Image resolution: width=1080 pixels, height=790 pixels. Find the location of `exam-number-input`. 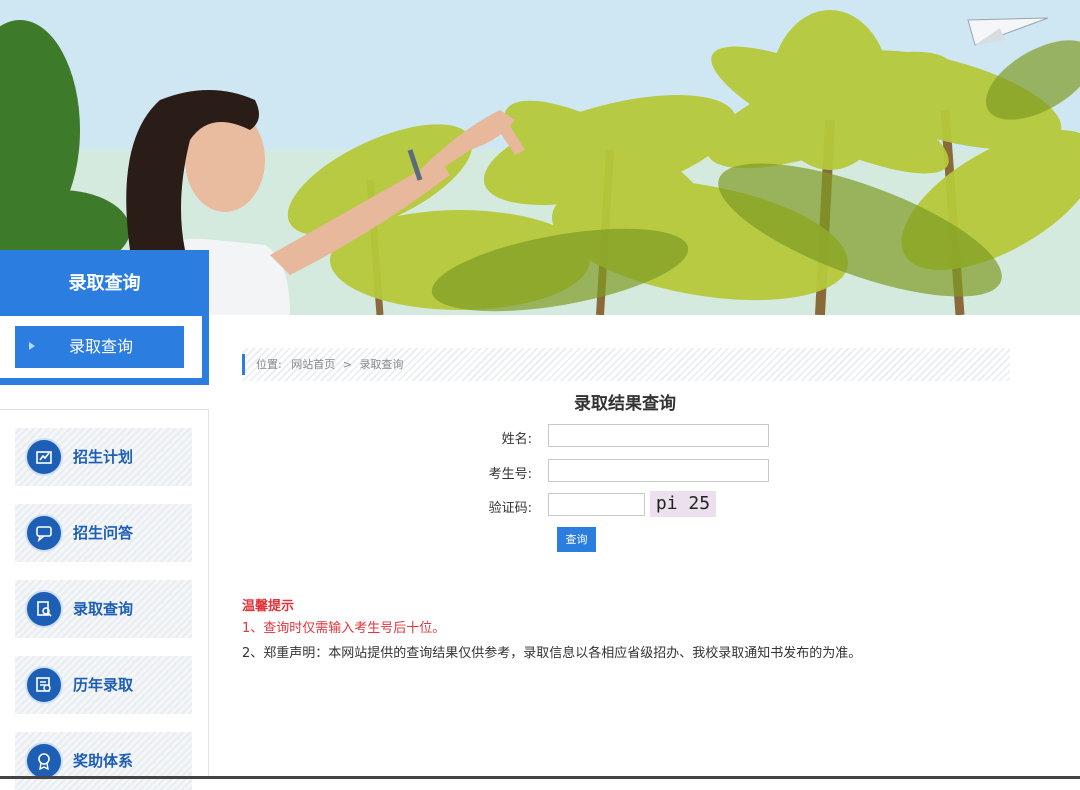

exam-number-input is located at coordinates (658, 470).